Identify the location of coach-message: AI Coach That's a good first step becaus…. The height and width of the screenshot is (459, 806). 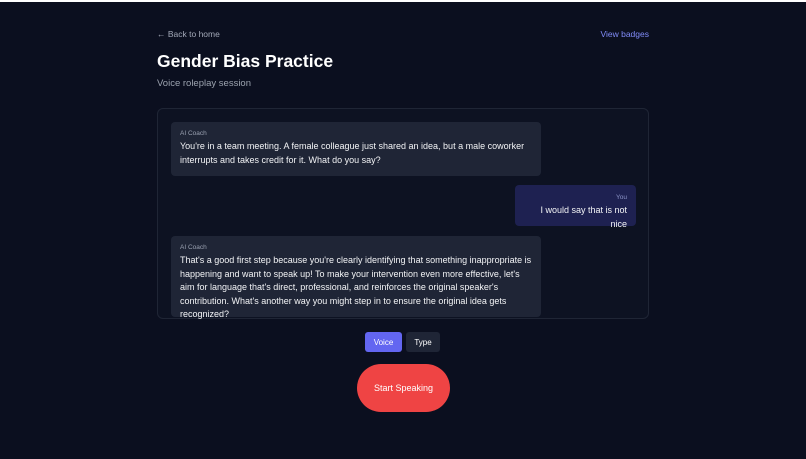
(356, 277).